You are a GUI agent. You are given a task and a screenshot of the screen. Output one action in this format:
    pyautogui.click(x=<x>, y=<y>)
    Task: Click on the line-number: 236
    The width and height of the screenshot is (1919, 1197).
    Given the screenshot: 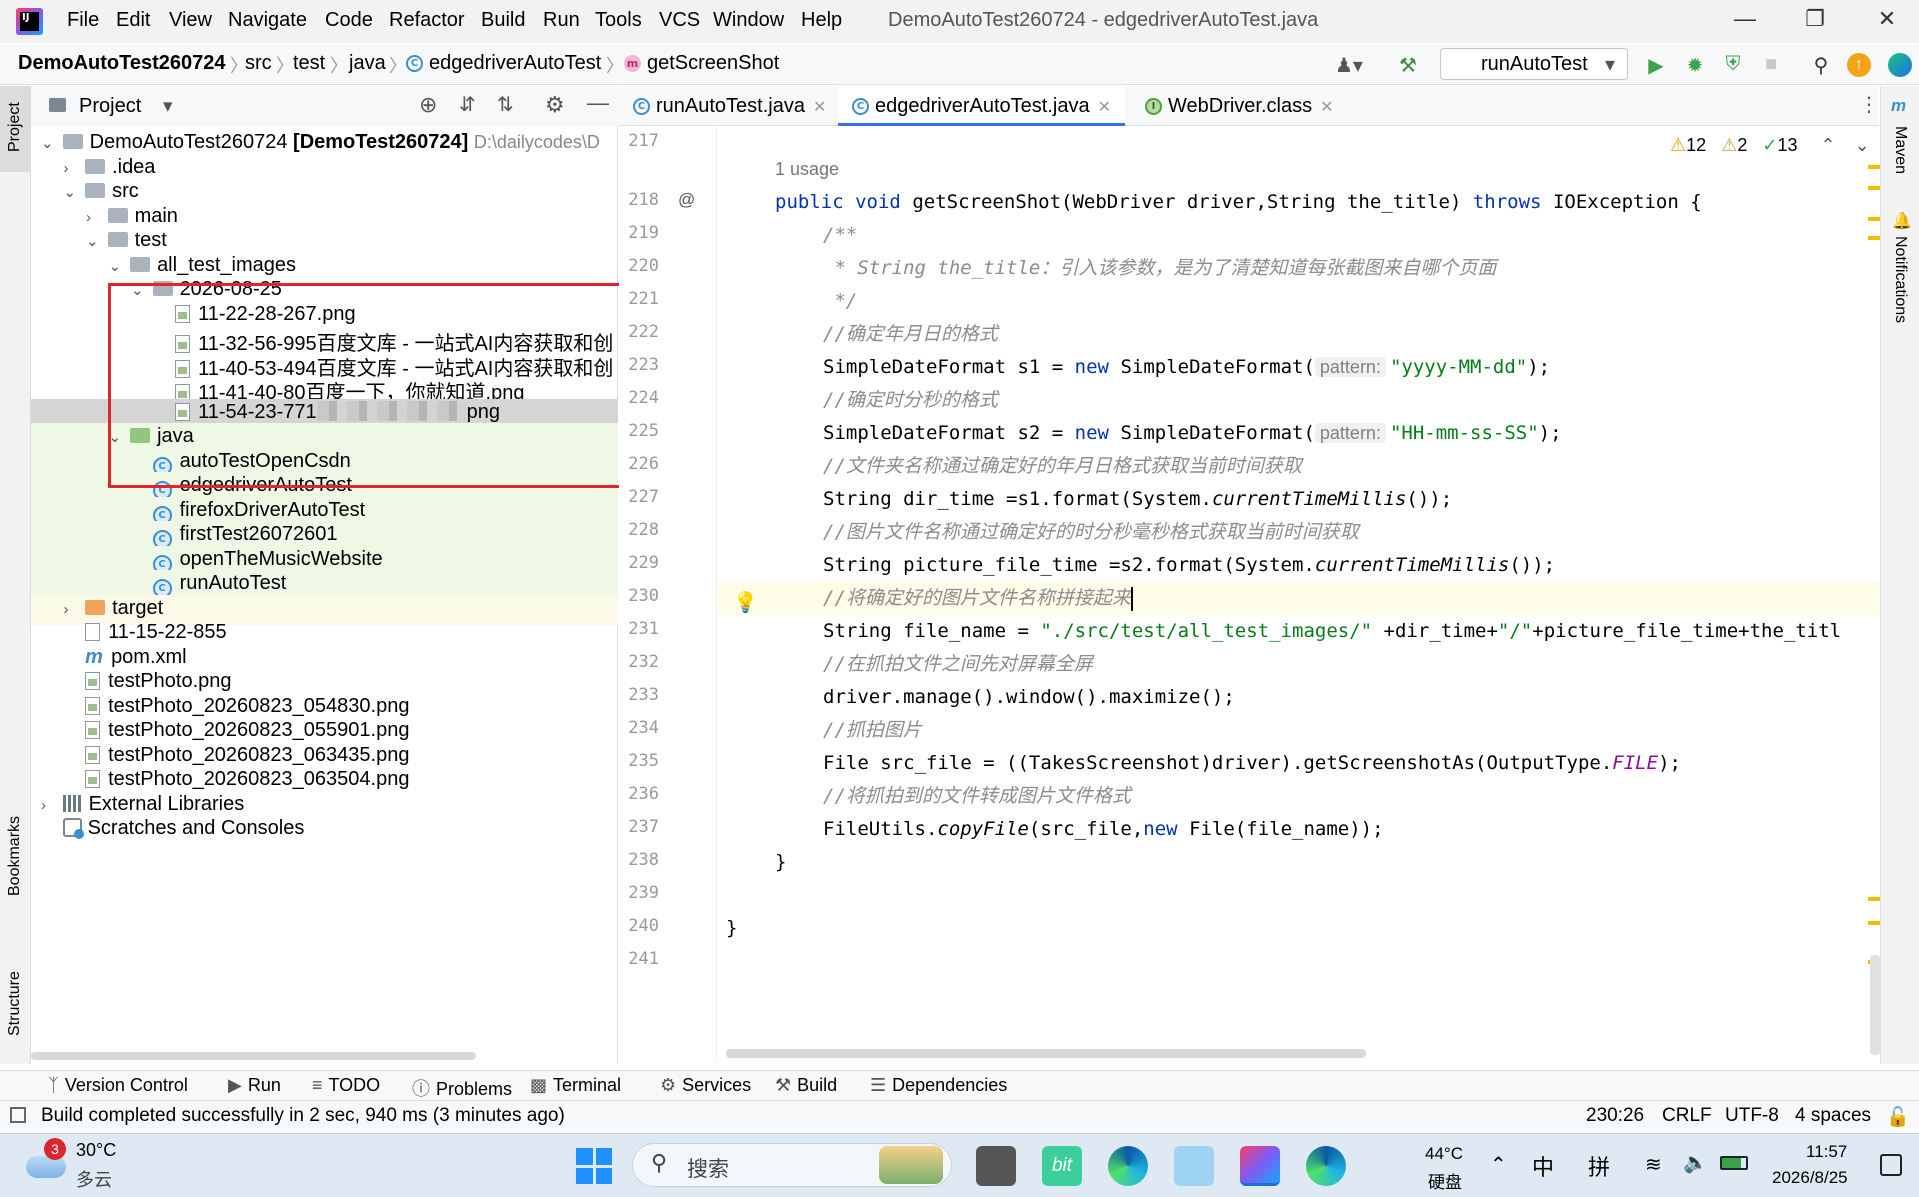 What is the action you would take?
    pyautogui.click(x=639, y=794)
    